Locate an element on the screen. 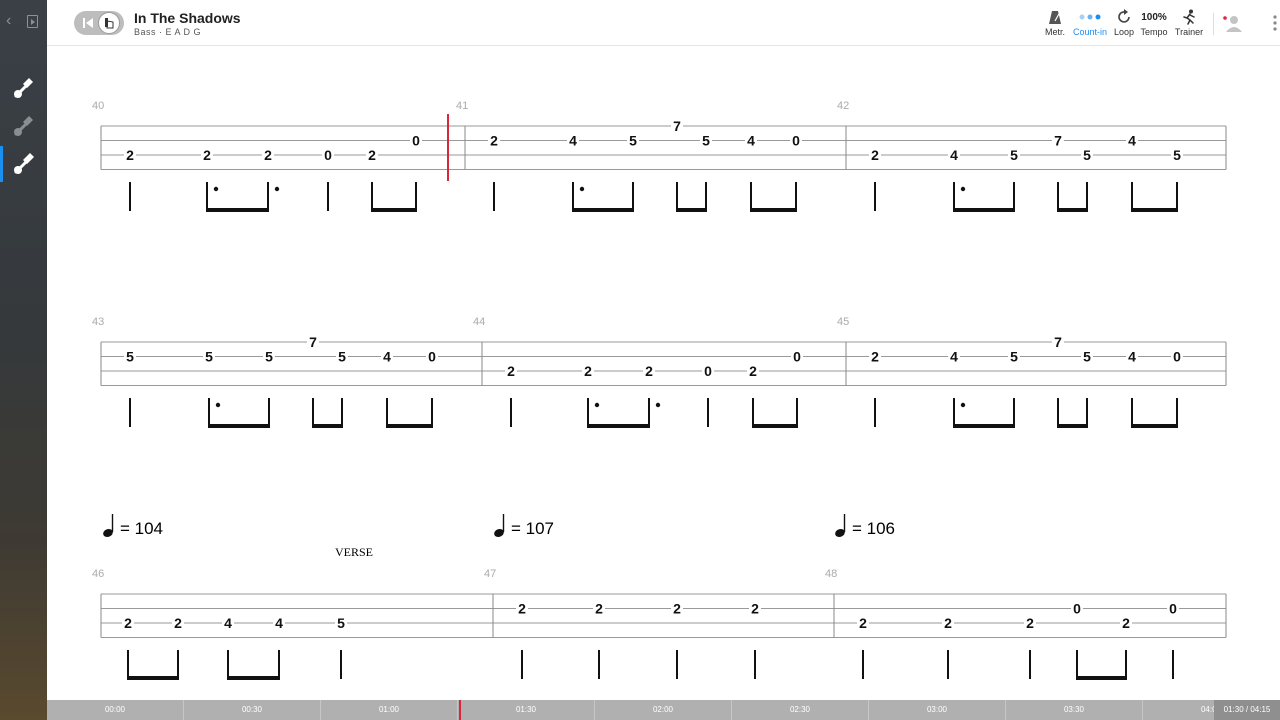 The width and height of the screenshot is (1280, 720). timeline-tick: 00:00 is located at coordinates (115, 710).